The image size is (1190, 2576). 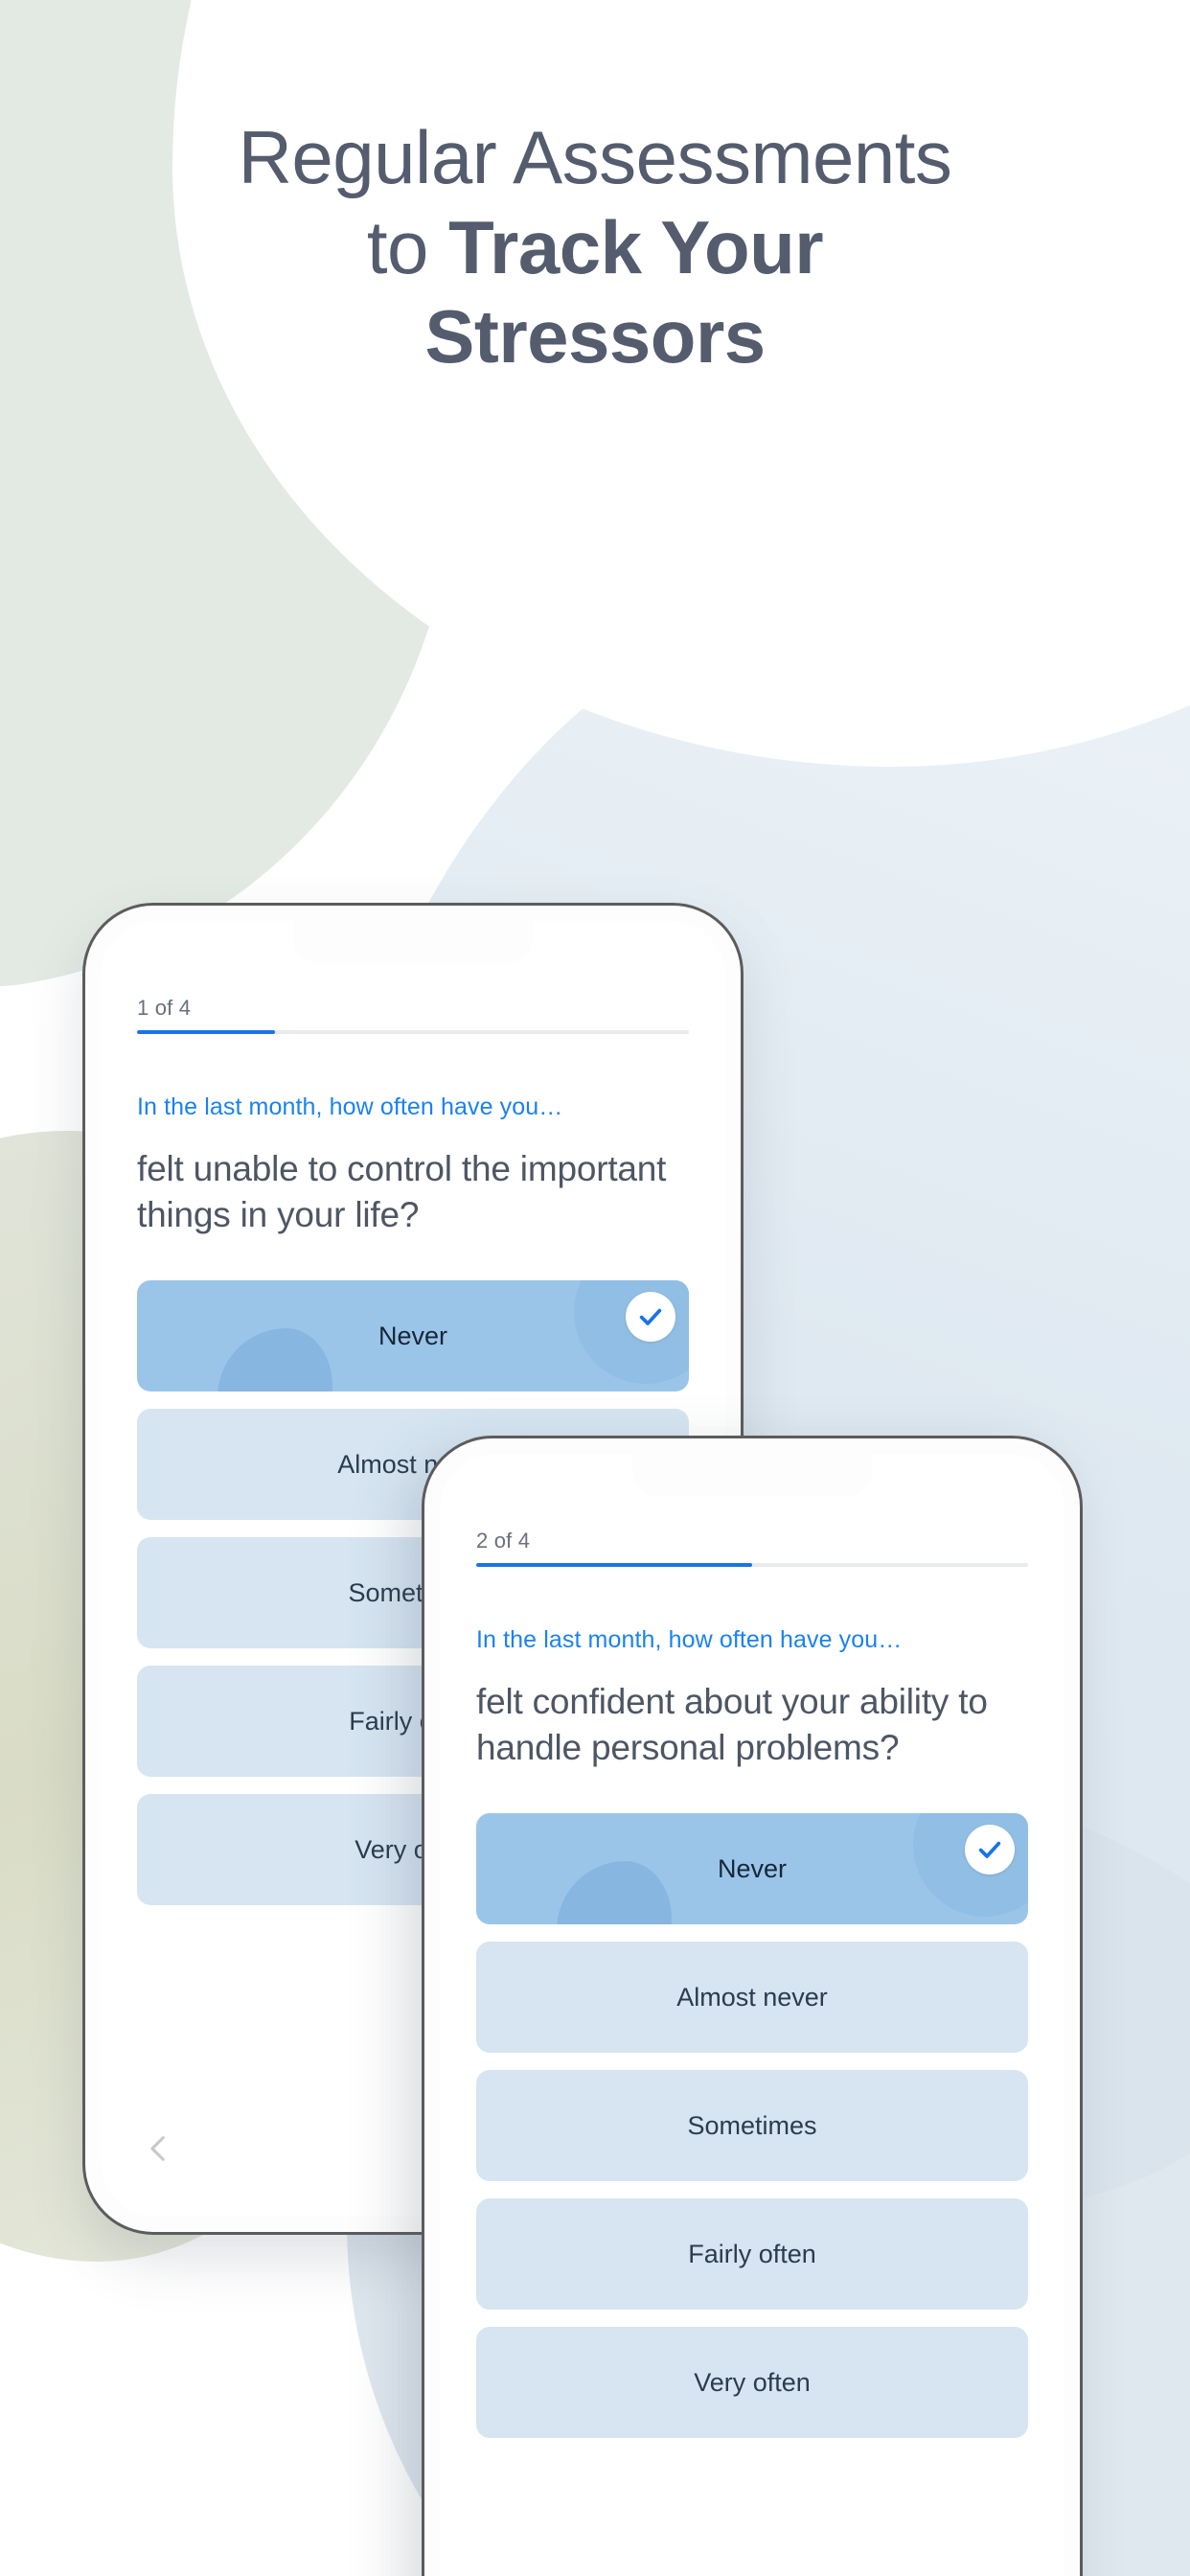 I want to click on answer-option: Sometimes, so click(x=752, y=2126).